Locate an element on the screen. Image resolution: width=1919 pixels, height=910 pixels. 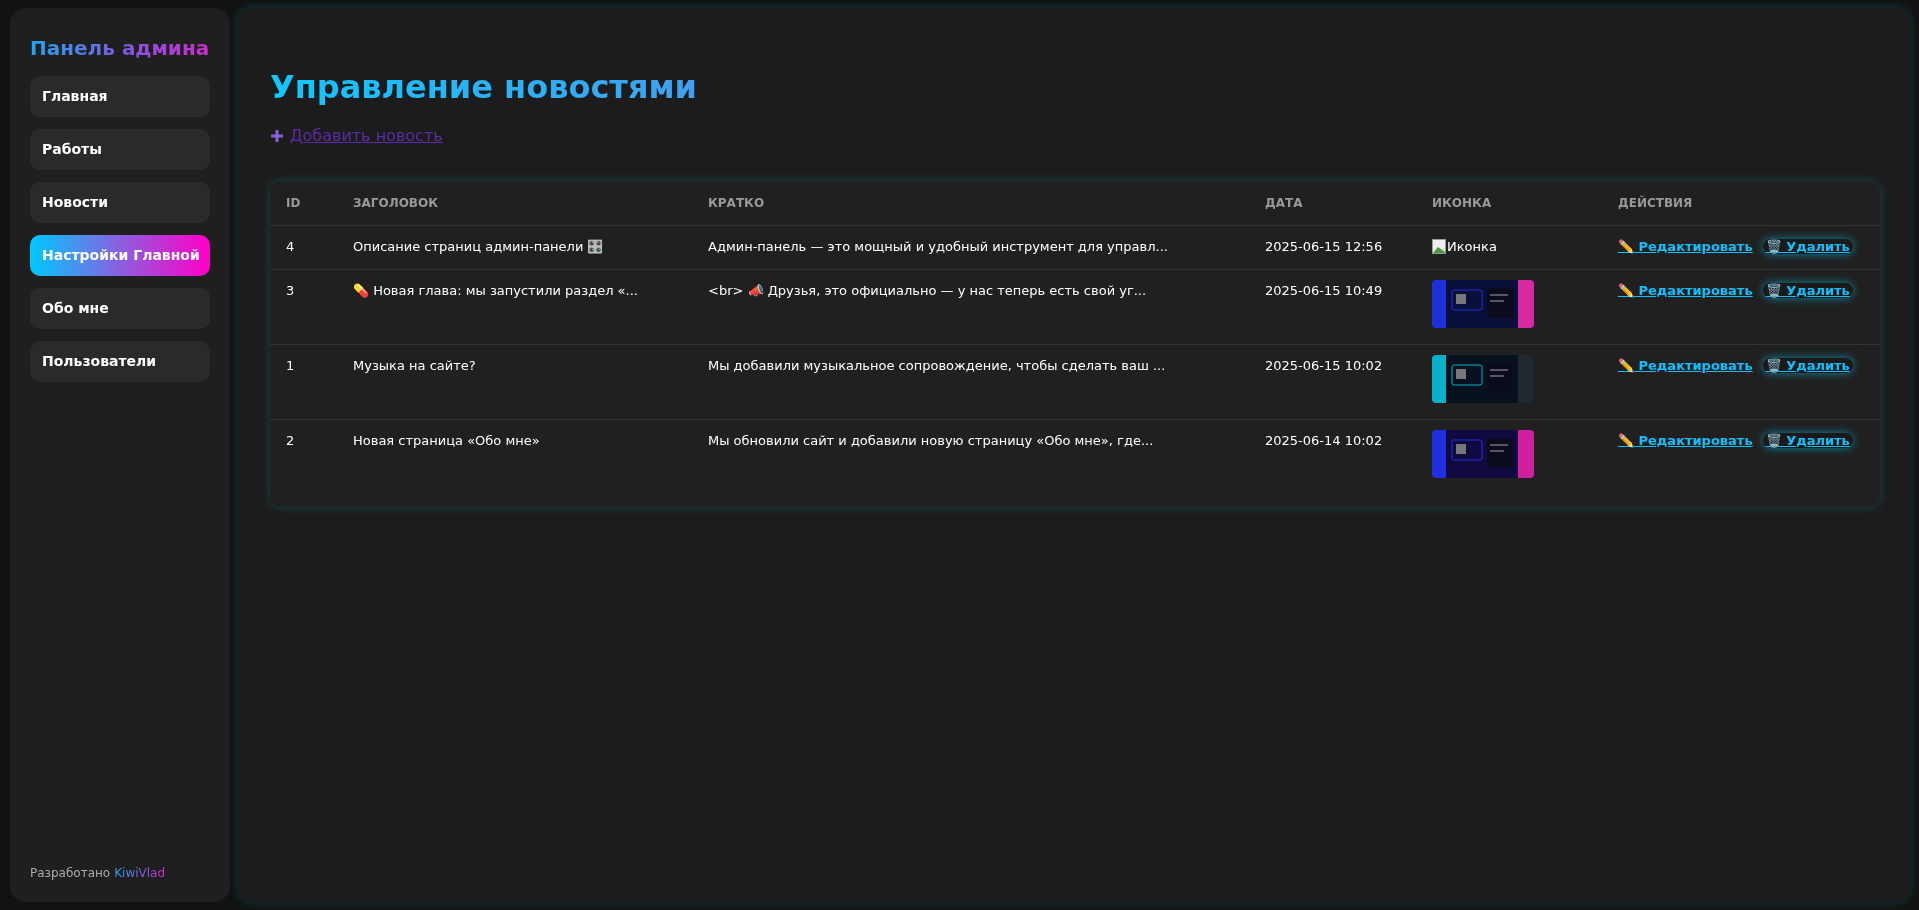
table-cell-text: 2025-06-15 10:02 is located at coordinates (1324, 365).